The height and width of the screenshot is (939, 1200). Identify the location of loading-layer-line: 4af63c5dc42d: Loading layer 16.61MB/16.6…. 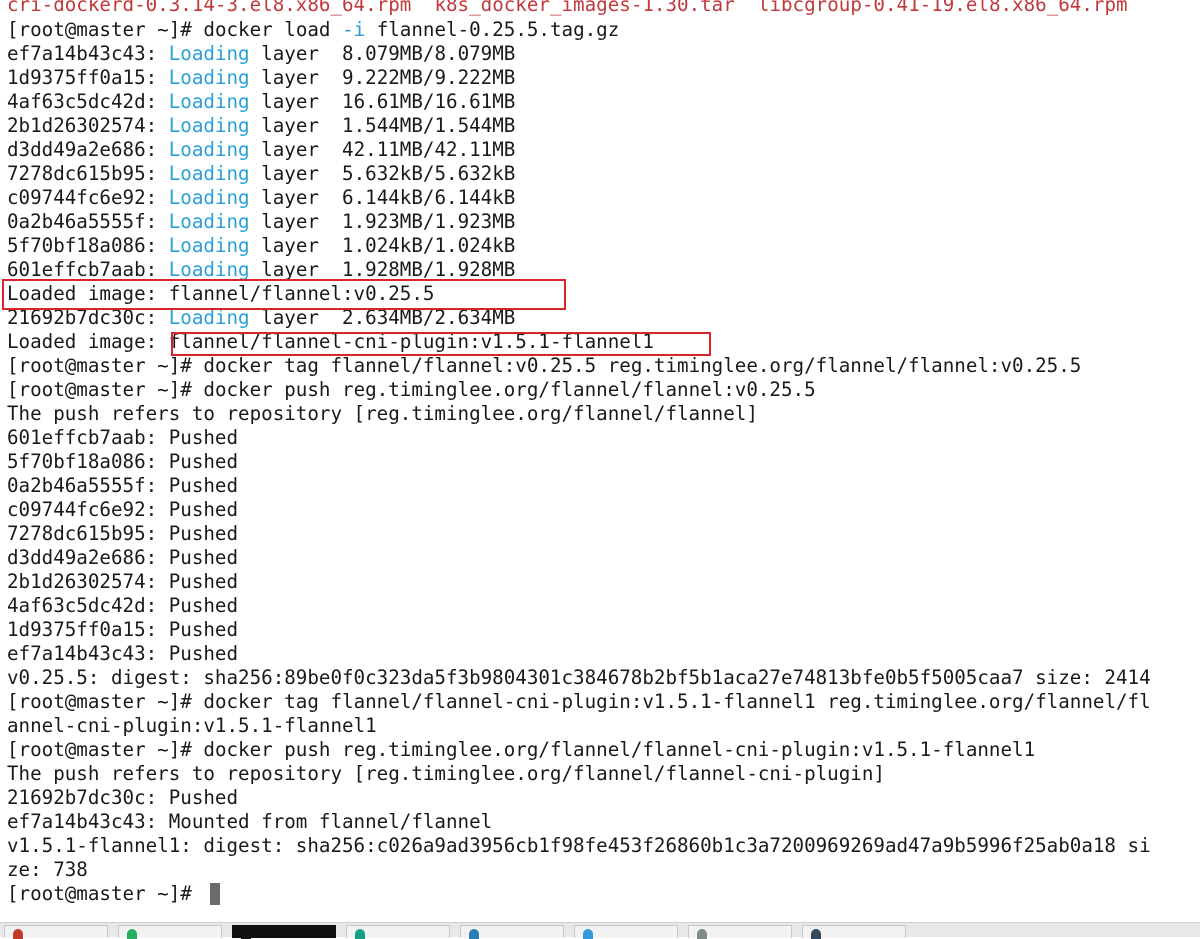
(261, 102).